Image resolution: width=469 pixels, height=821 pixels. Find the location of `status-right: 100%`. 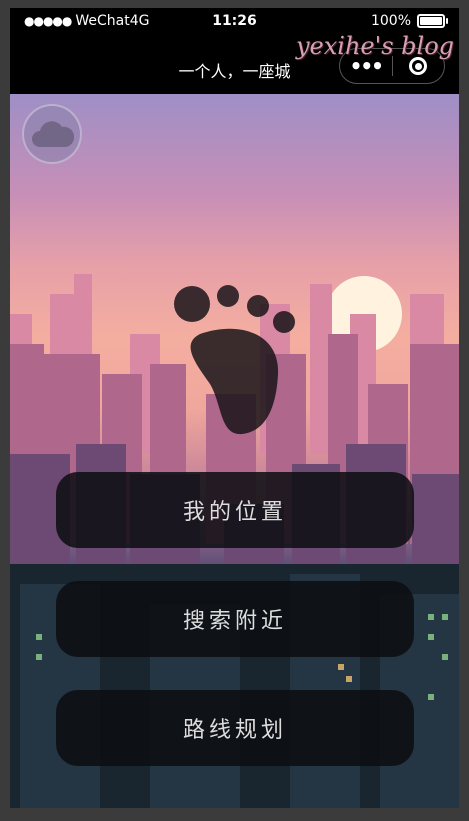

status-right: 100% is located at coordinates (409, 21).